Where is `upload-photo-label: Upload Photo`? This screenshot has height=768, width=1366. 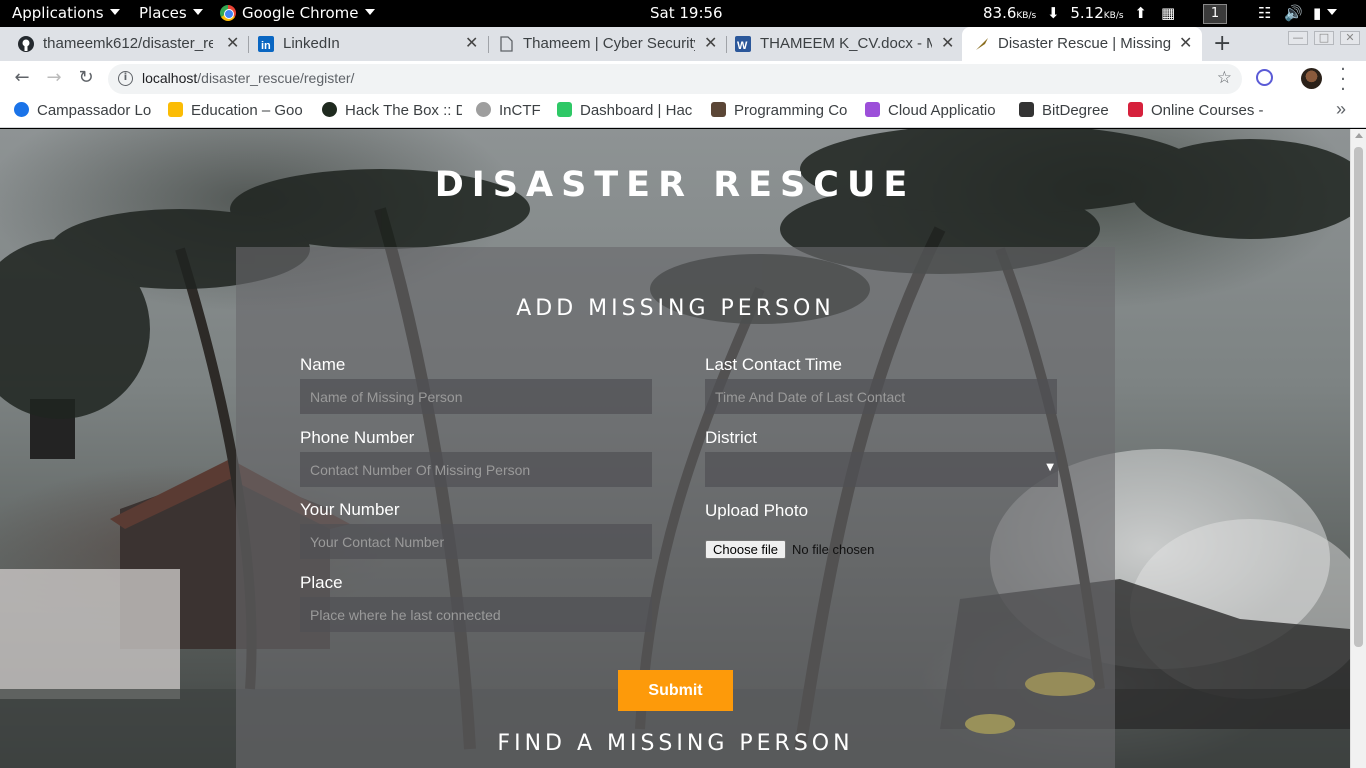
upload-photo-label: Upload Photo is located at coordinates (757, 510).